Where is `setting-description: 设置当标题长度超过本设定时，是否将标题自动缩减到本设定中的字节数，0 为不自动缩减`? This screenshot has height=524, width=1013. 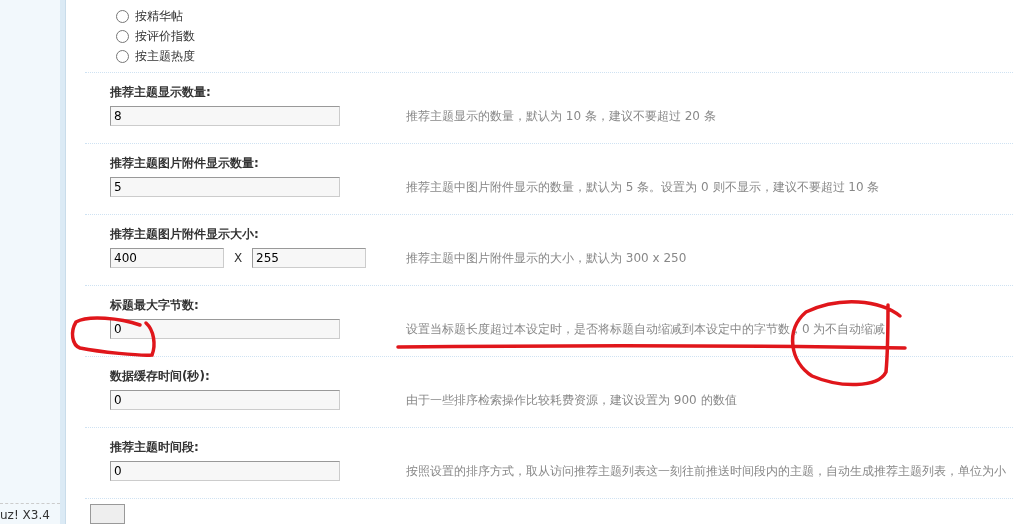 setting-description: 设置当标题长度超过本设定时，是否将标题自动缩减到本设定中的字节数，0 为不自动缩减 is located at coordinates (646, 329).